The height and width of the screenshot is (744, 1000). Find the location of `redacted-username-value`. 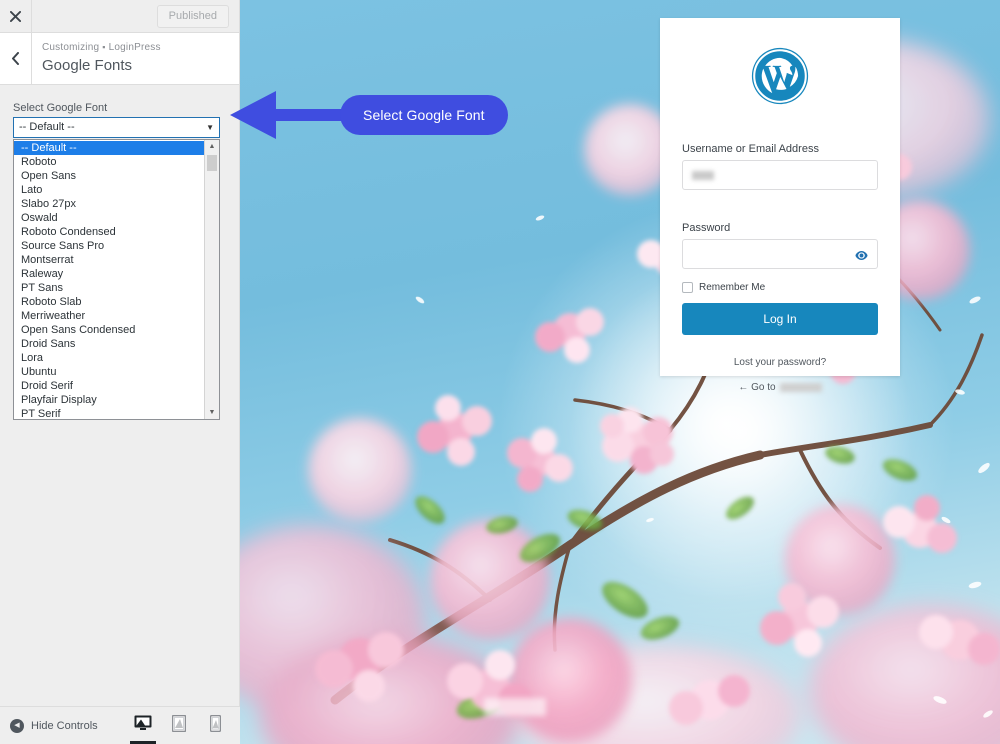

redacted-username-value is located at coordinates (703, 175).